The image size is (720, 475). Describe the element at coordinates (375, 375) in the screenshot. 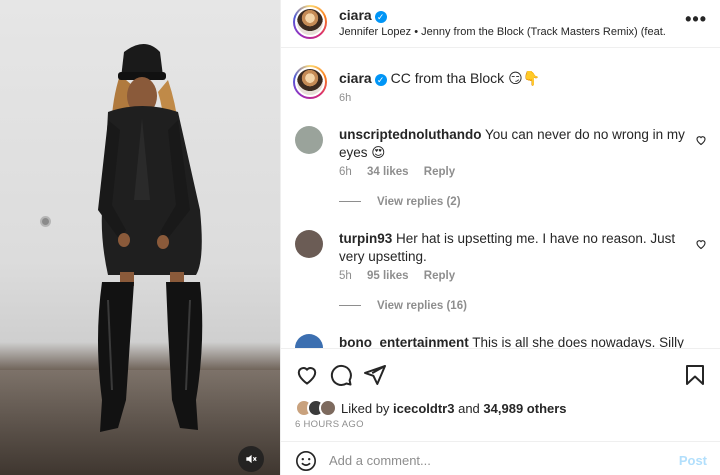

I see `send-icon` at that location.